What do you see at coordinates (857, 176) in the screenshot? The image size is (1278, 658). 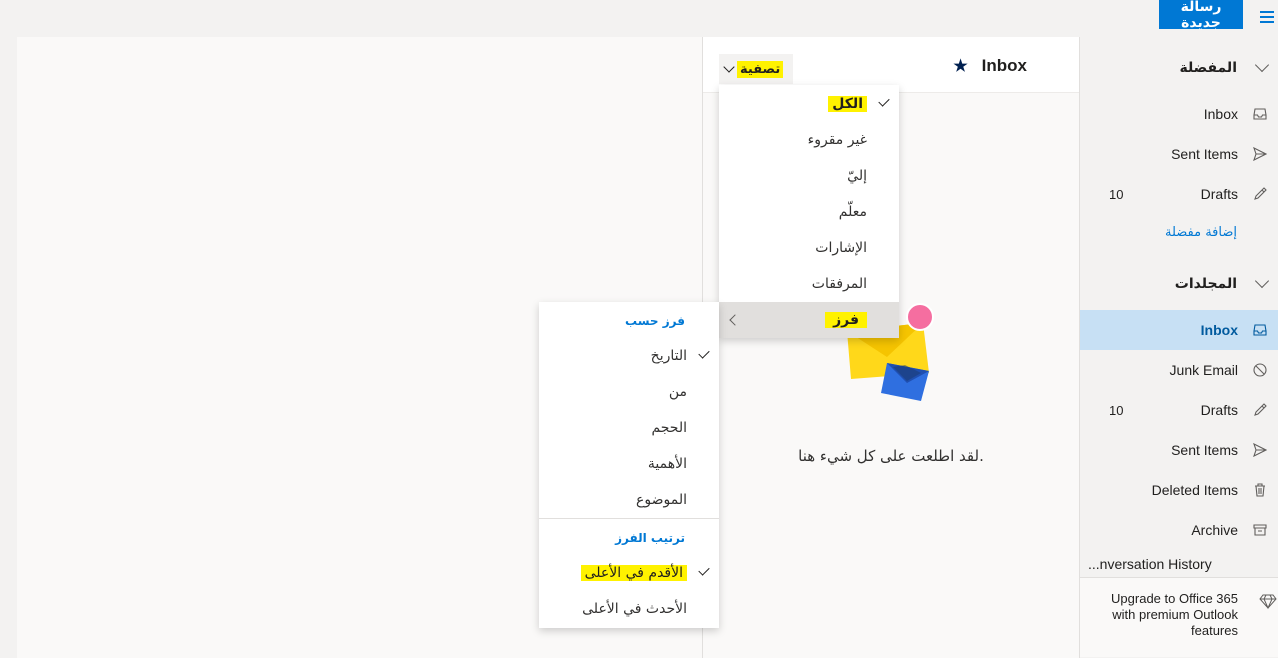 I see `filter-option-label: إليّ` at bounding box center [857, 176].